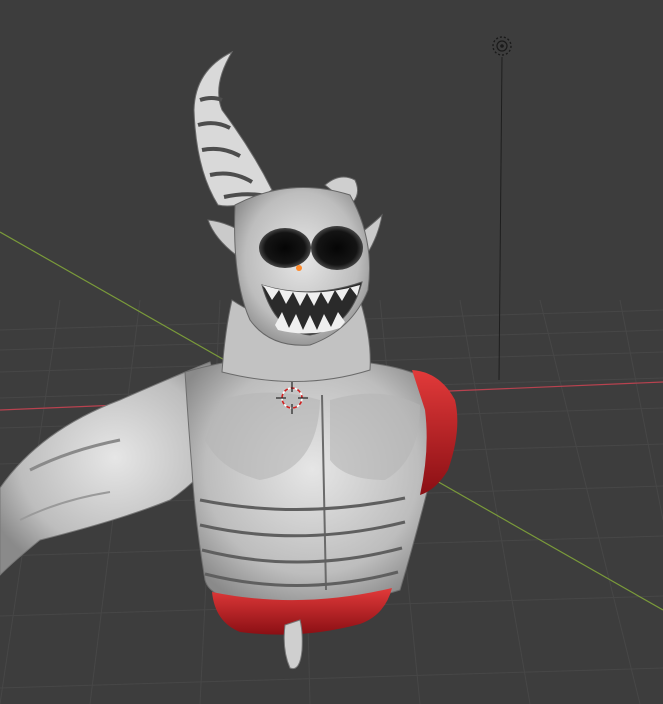  I want to click on origin-point, so click(299, 268).